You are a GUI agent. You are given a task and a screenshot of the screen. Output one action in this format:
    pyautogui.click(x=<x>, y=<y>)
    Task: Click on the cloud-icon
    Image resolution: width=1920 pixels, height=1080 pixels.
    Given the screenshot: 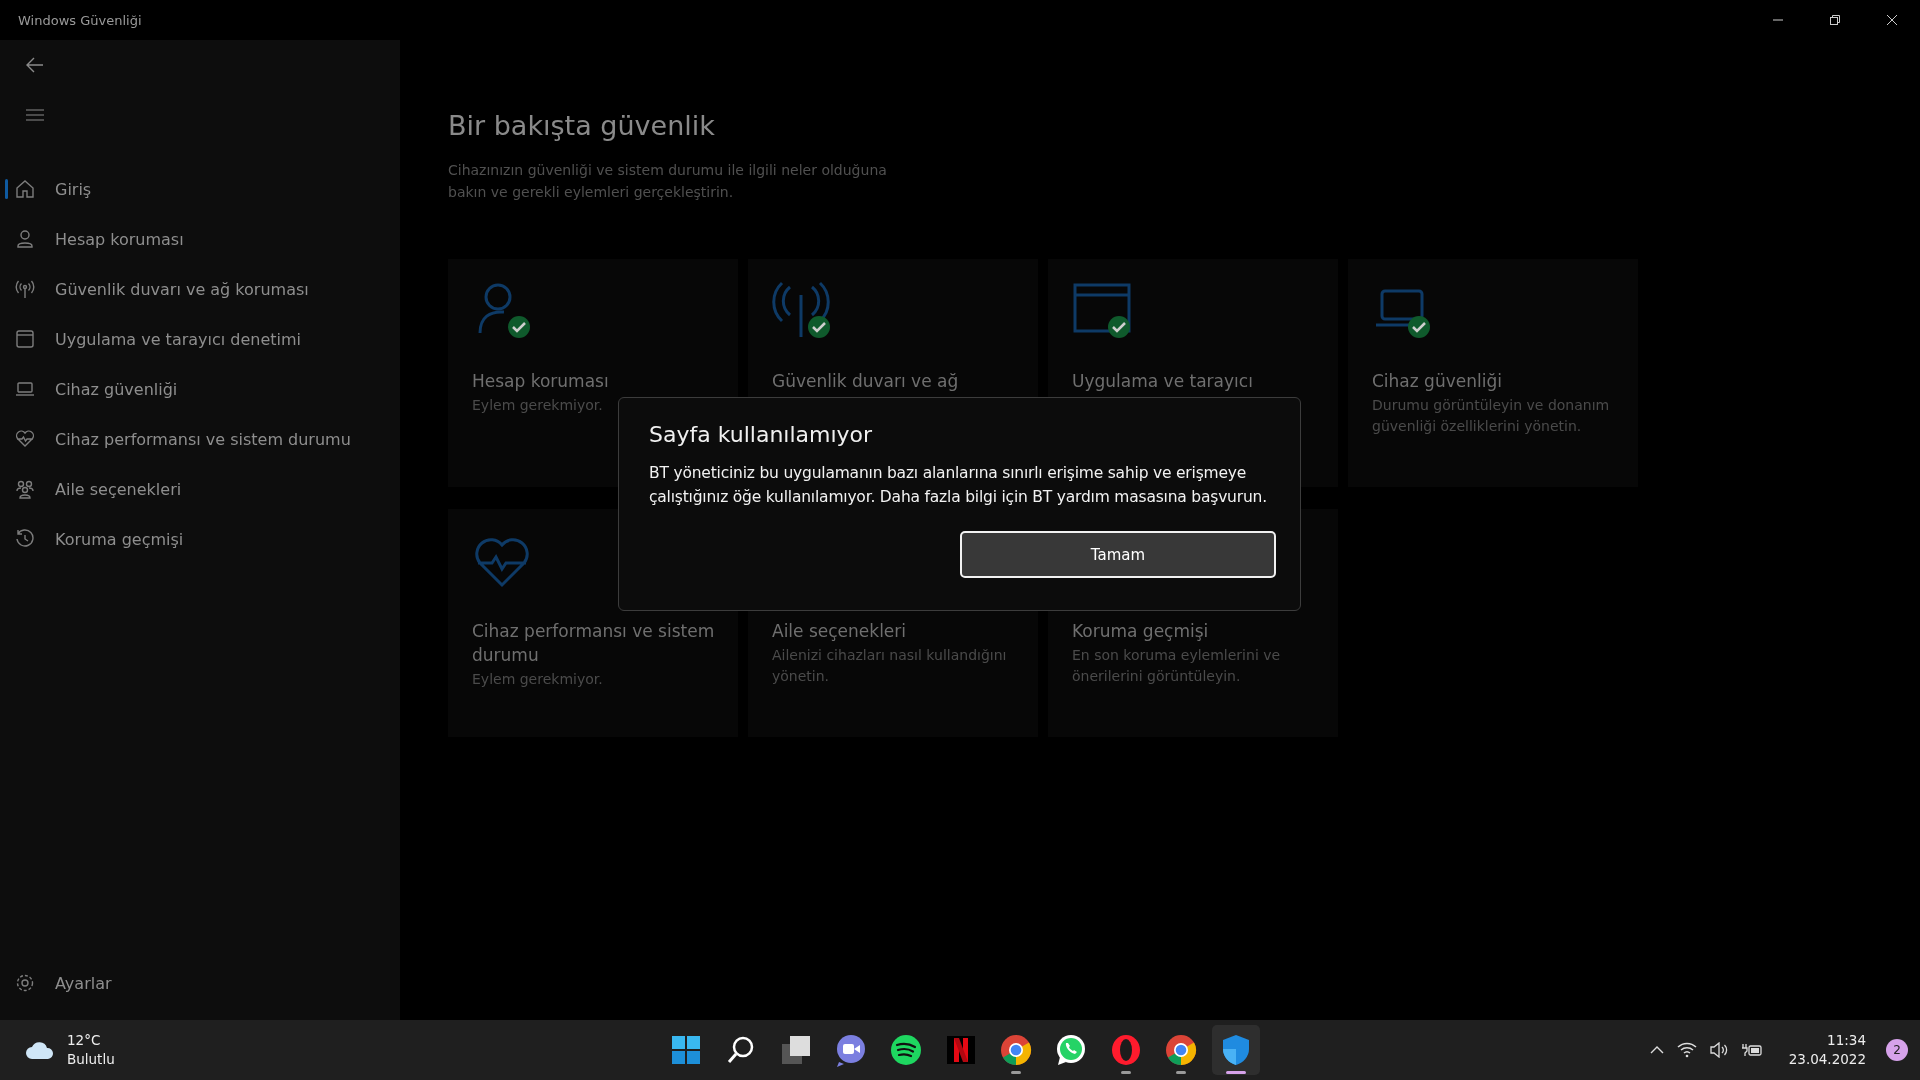 What is the action you would take?
    pyautogui.click(x=40, y=1050)
    